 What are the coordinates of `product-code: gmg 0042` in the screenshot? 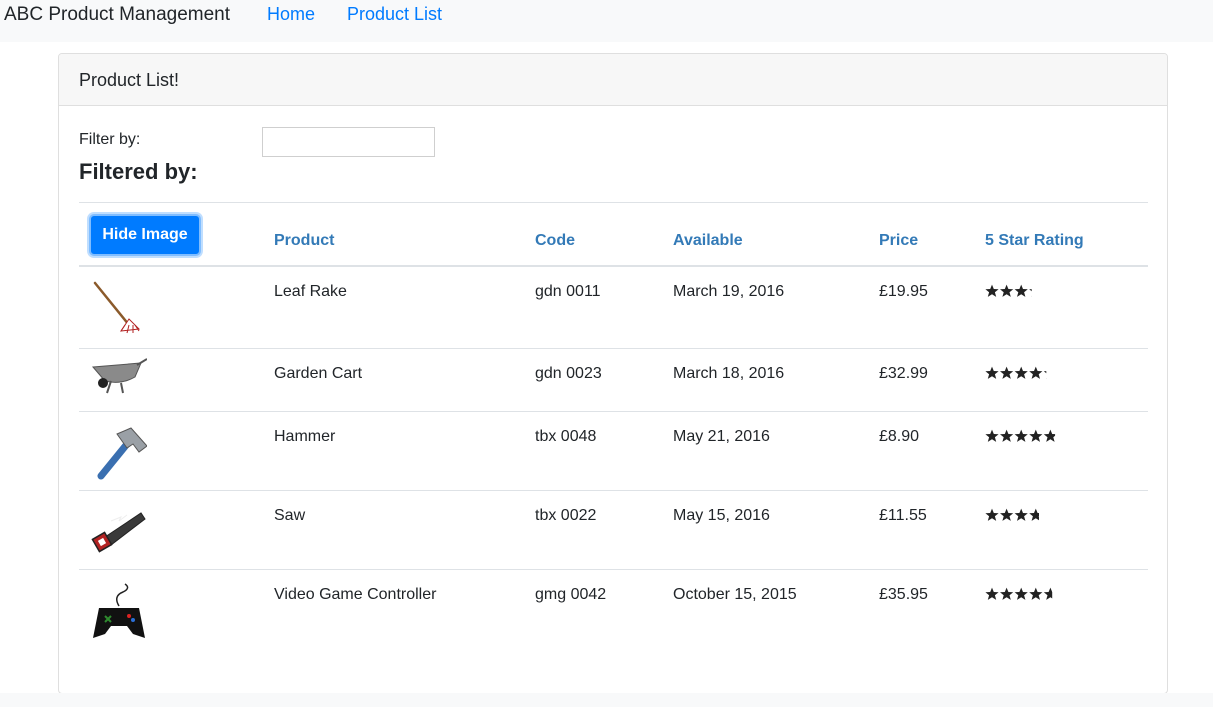 It's located at (571, 594).